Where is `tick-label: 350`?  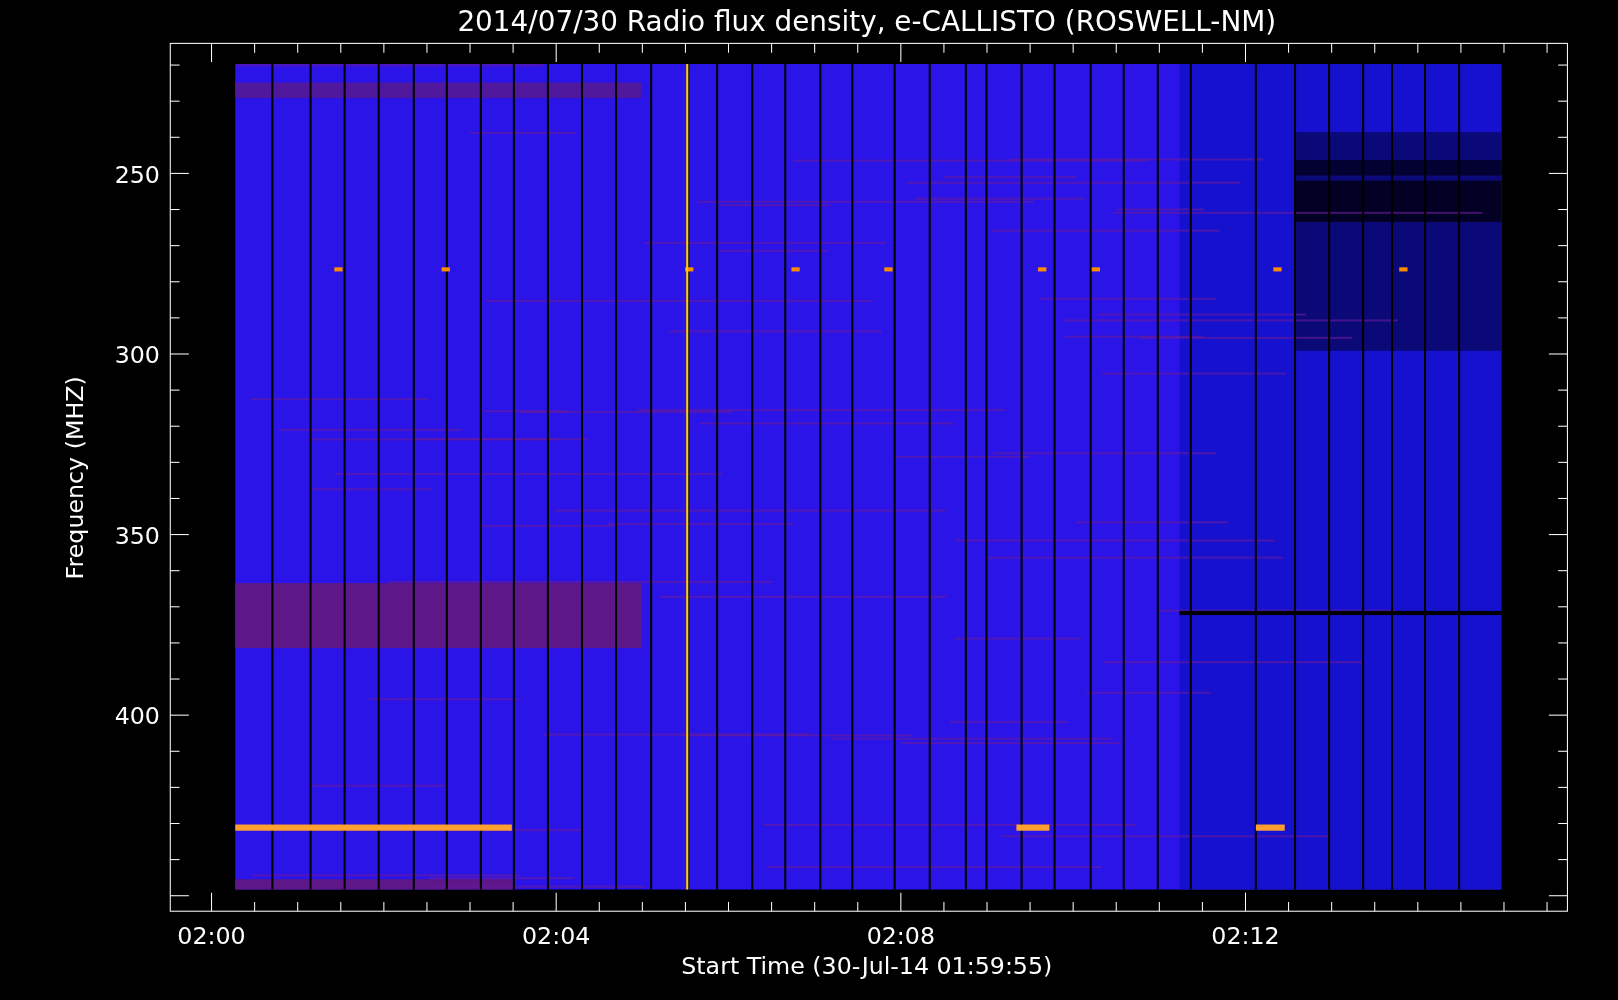 tick-label: 350 is located at coordinates (137, 535).